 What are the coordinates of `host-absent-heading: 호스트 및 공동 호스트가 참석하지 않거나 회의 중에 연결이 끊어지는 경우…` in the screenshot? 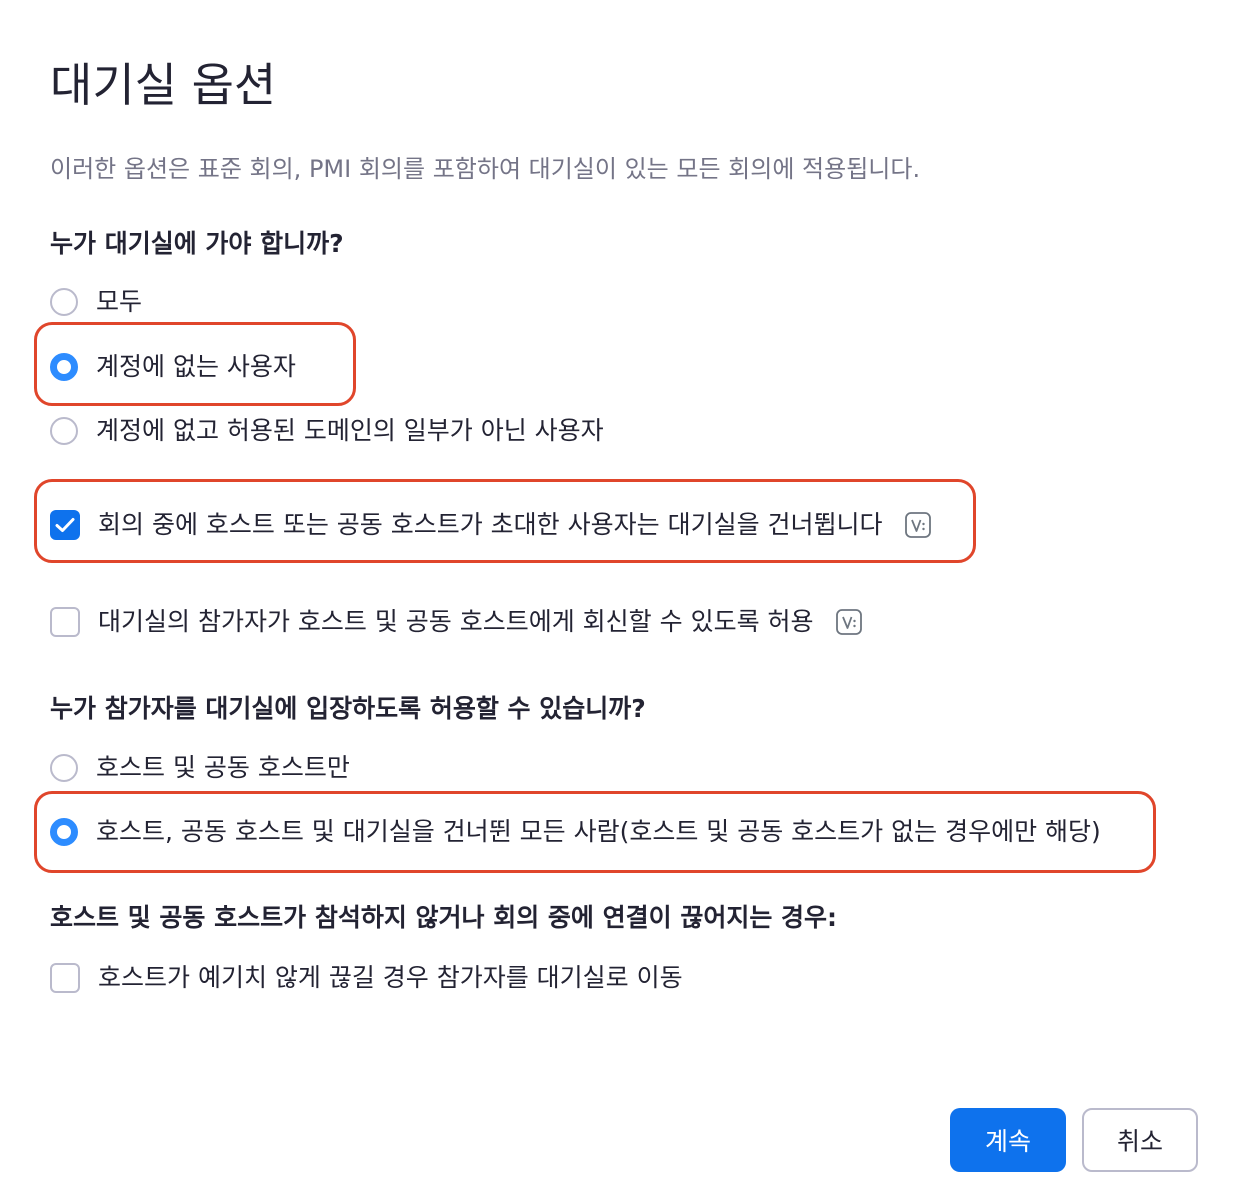 It's located at (444, 917).